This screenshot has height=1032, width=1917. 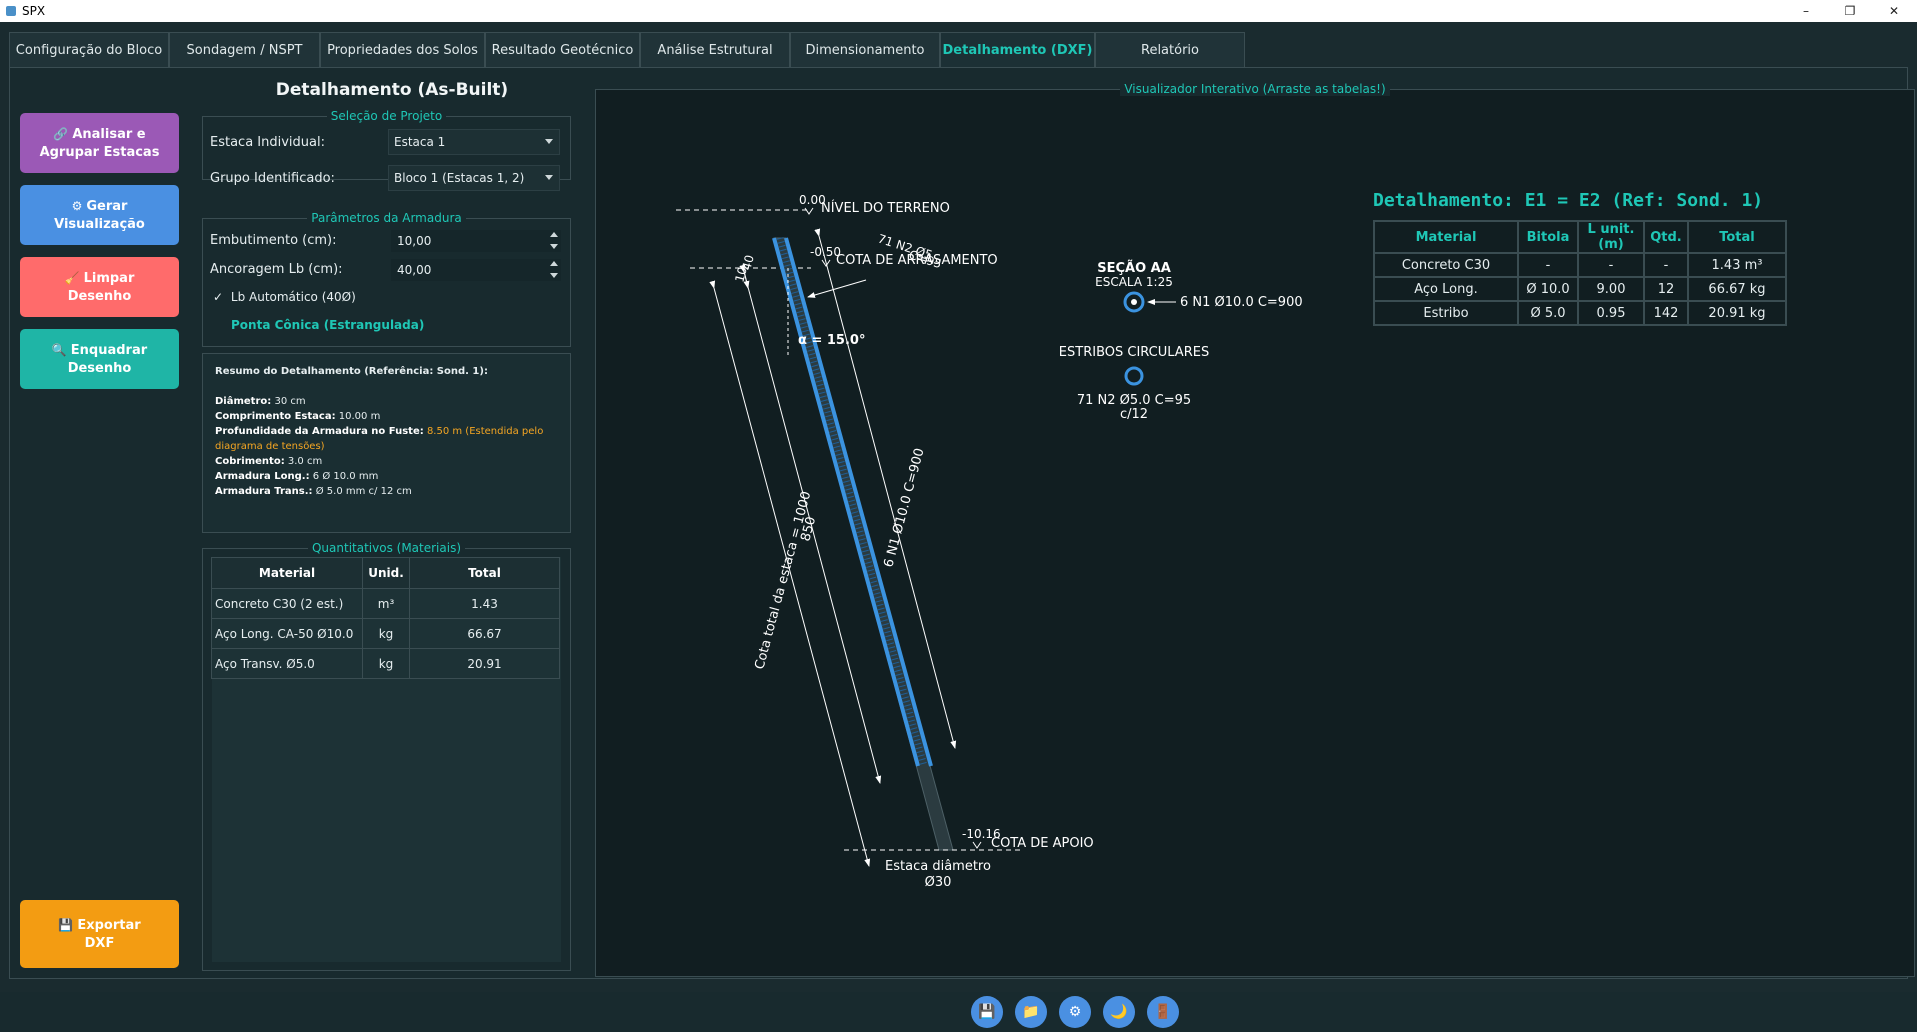 I want to click on link-icon: 🔗, so click(x=61, y=133).